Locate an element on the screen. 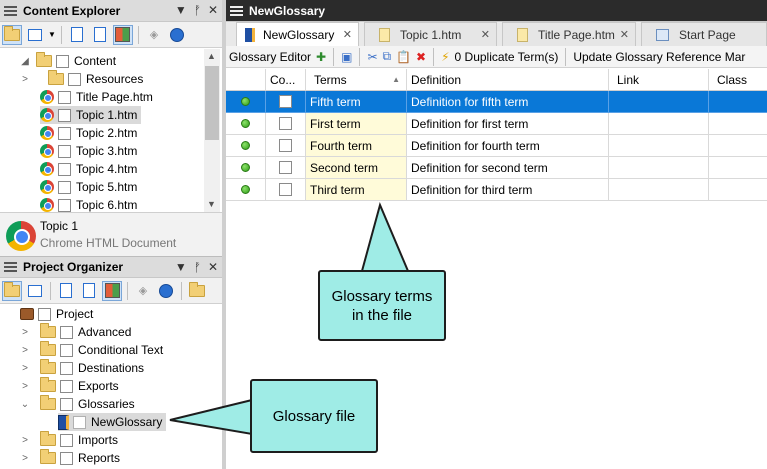 This screenshot has height=469, width=767. glossary-file-callout: Glossary file is located at coordinates (314, 416).